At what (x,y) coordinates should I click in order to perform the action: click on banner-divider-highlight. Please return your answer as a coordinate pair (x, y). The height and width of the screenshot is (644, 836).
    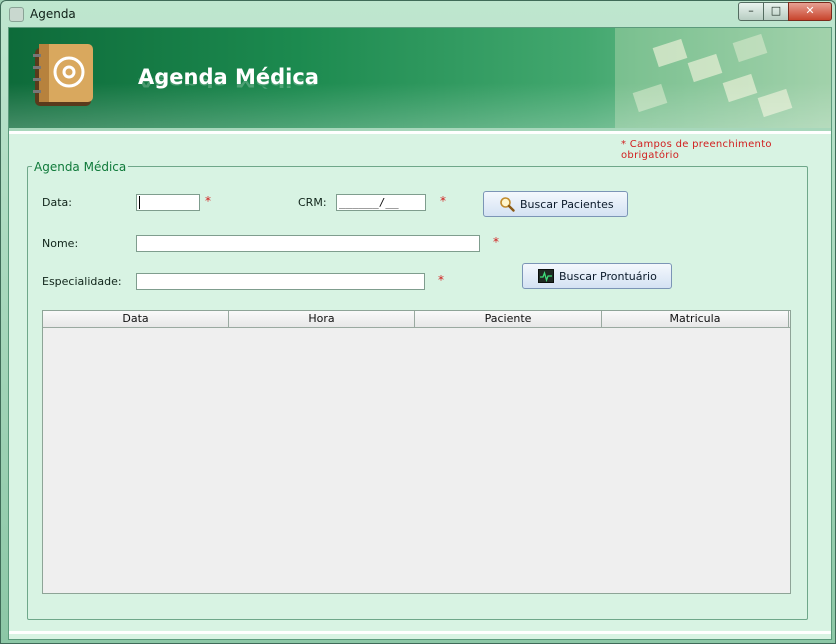
    Looking at the image, I should click on (420, 132).